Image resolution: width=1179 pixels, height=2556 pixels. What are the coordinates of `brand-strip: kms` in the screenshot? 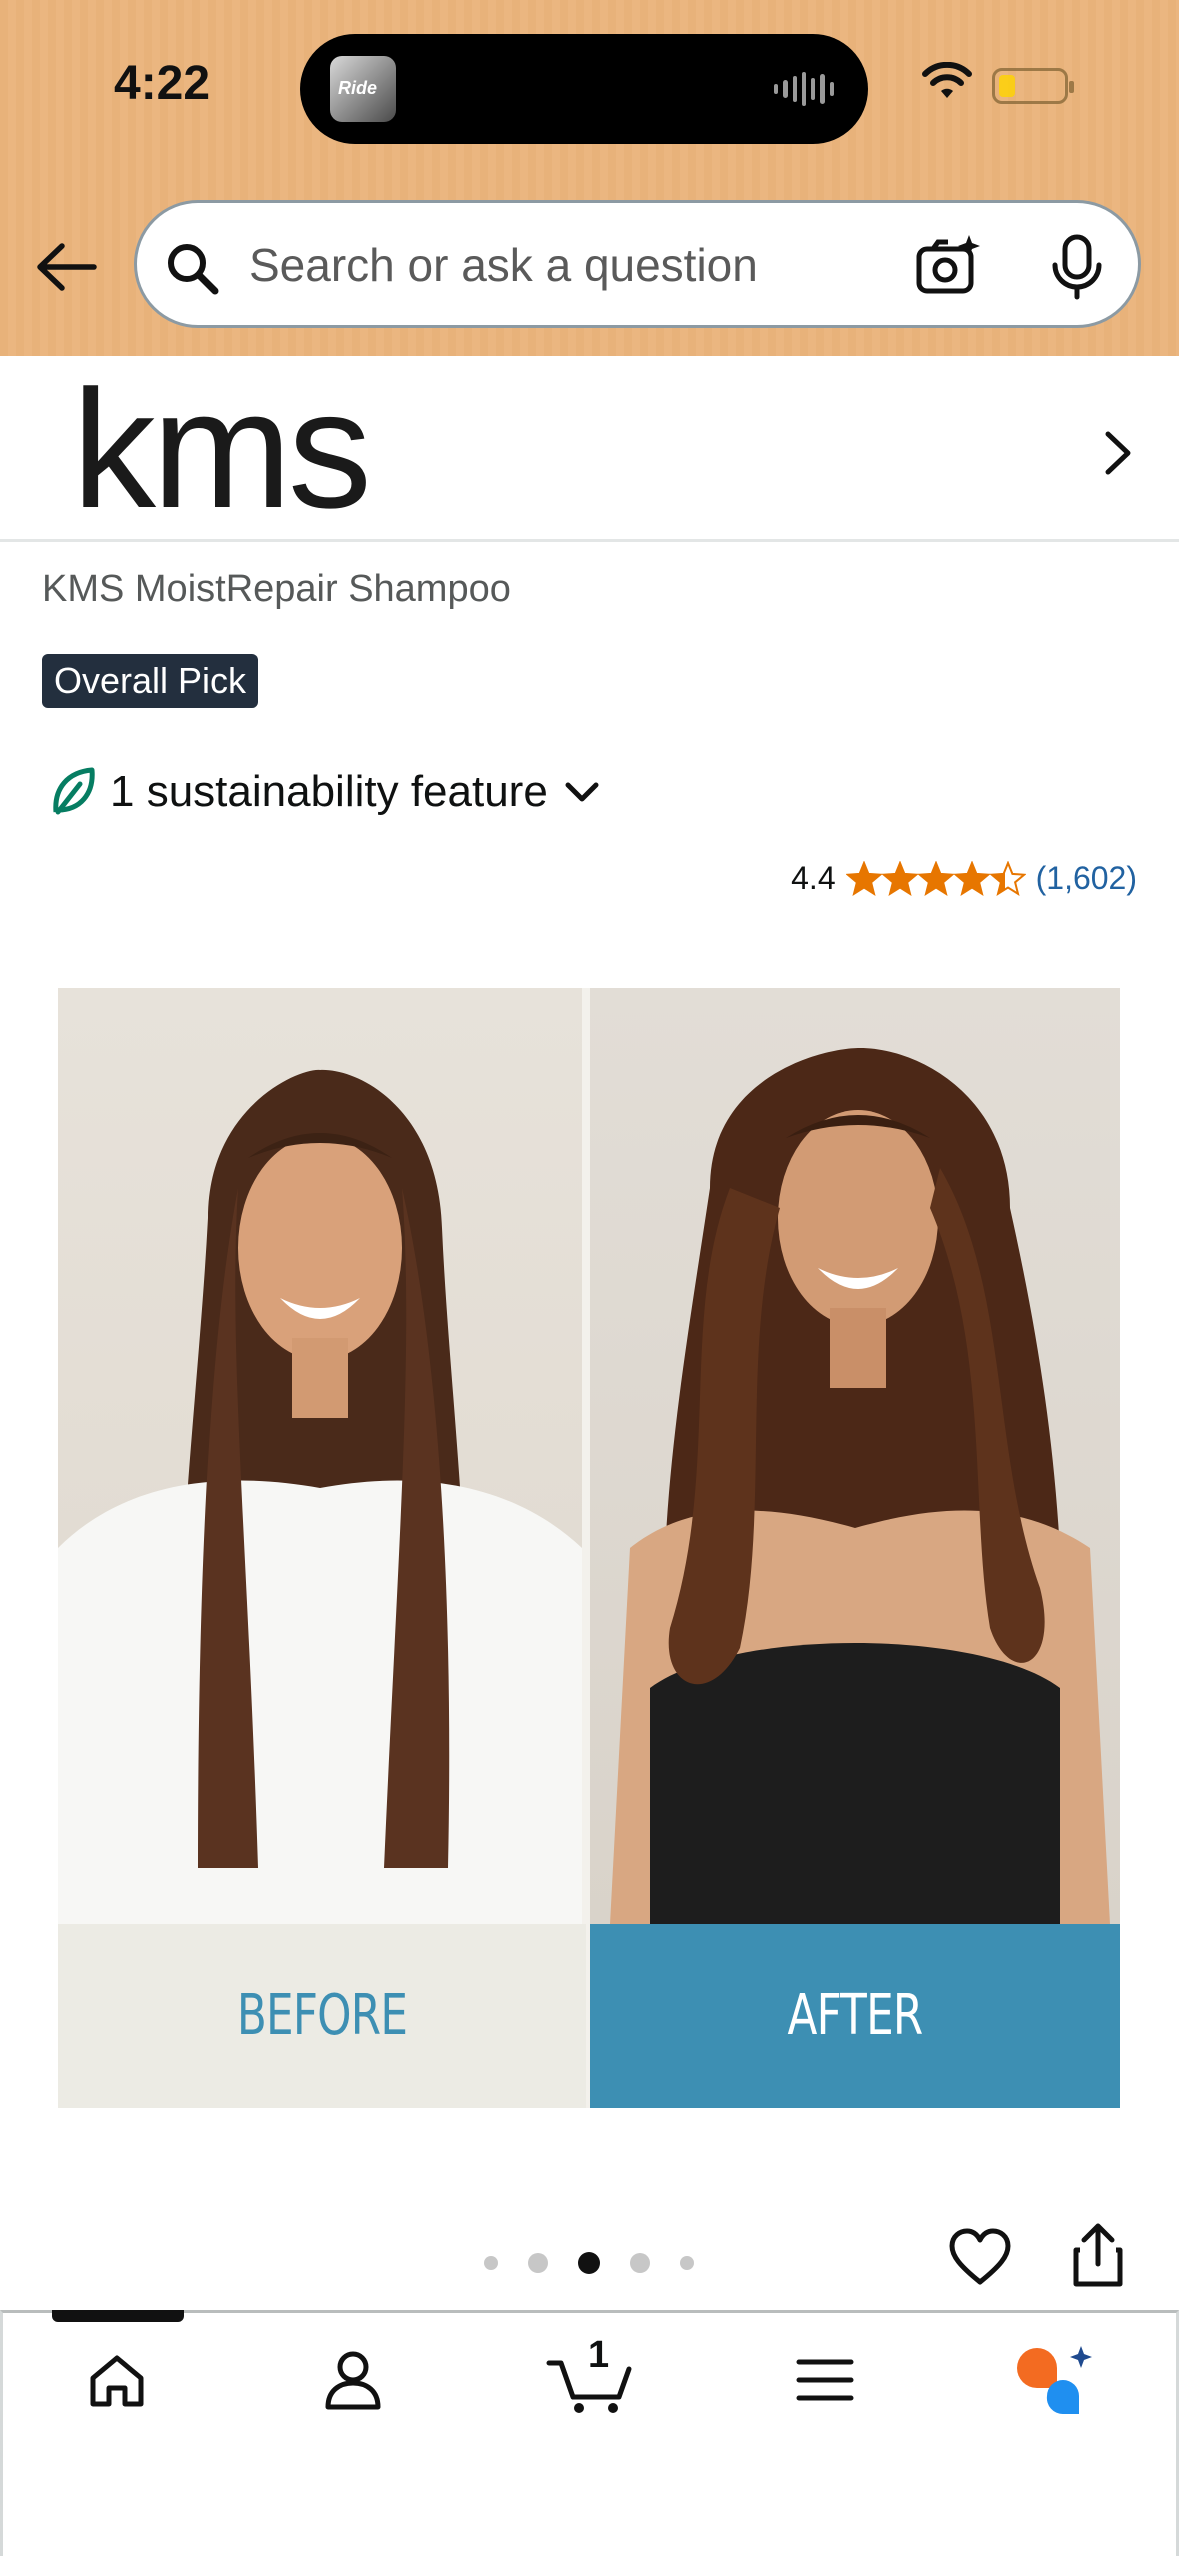 It's located at (589, 449).